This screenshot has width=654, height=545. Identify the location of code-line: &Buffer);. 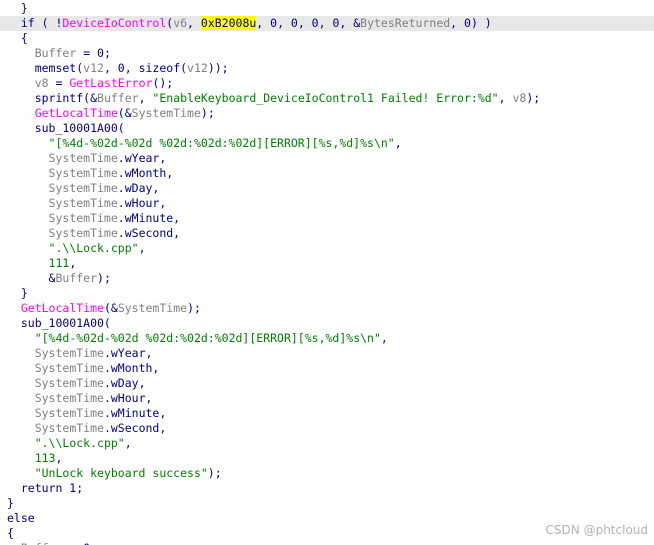
(59, 278).